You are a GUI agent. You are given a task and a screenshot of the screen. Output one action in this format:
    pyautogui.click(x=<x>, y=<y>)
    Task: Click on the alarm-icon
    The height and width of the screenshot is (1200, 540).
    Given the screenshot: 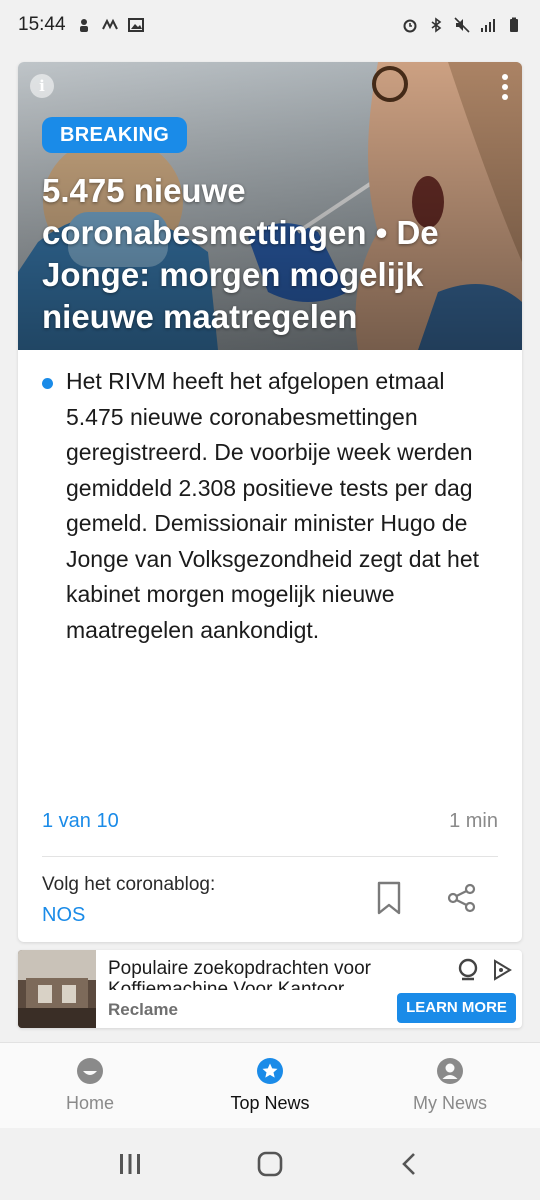 What is the action you would take?
    pyautogui.click(x=410, y=26)
    